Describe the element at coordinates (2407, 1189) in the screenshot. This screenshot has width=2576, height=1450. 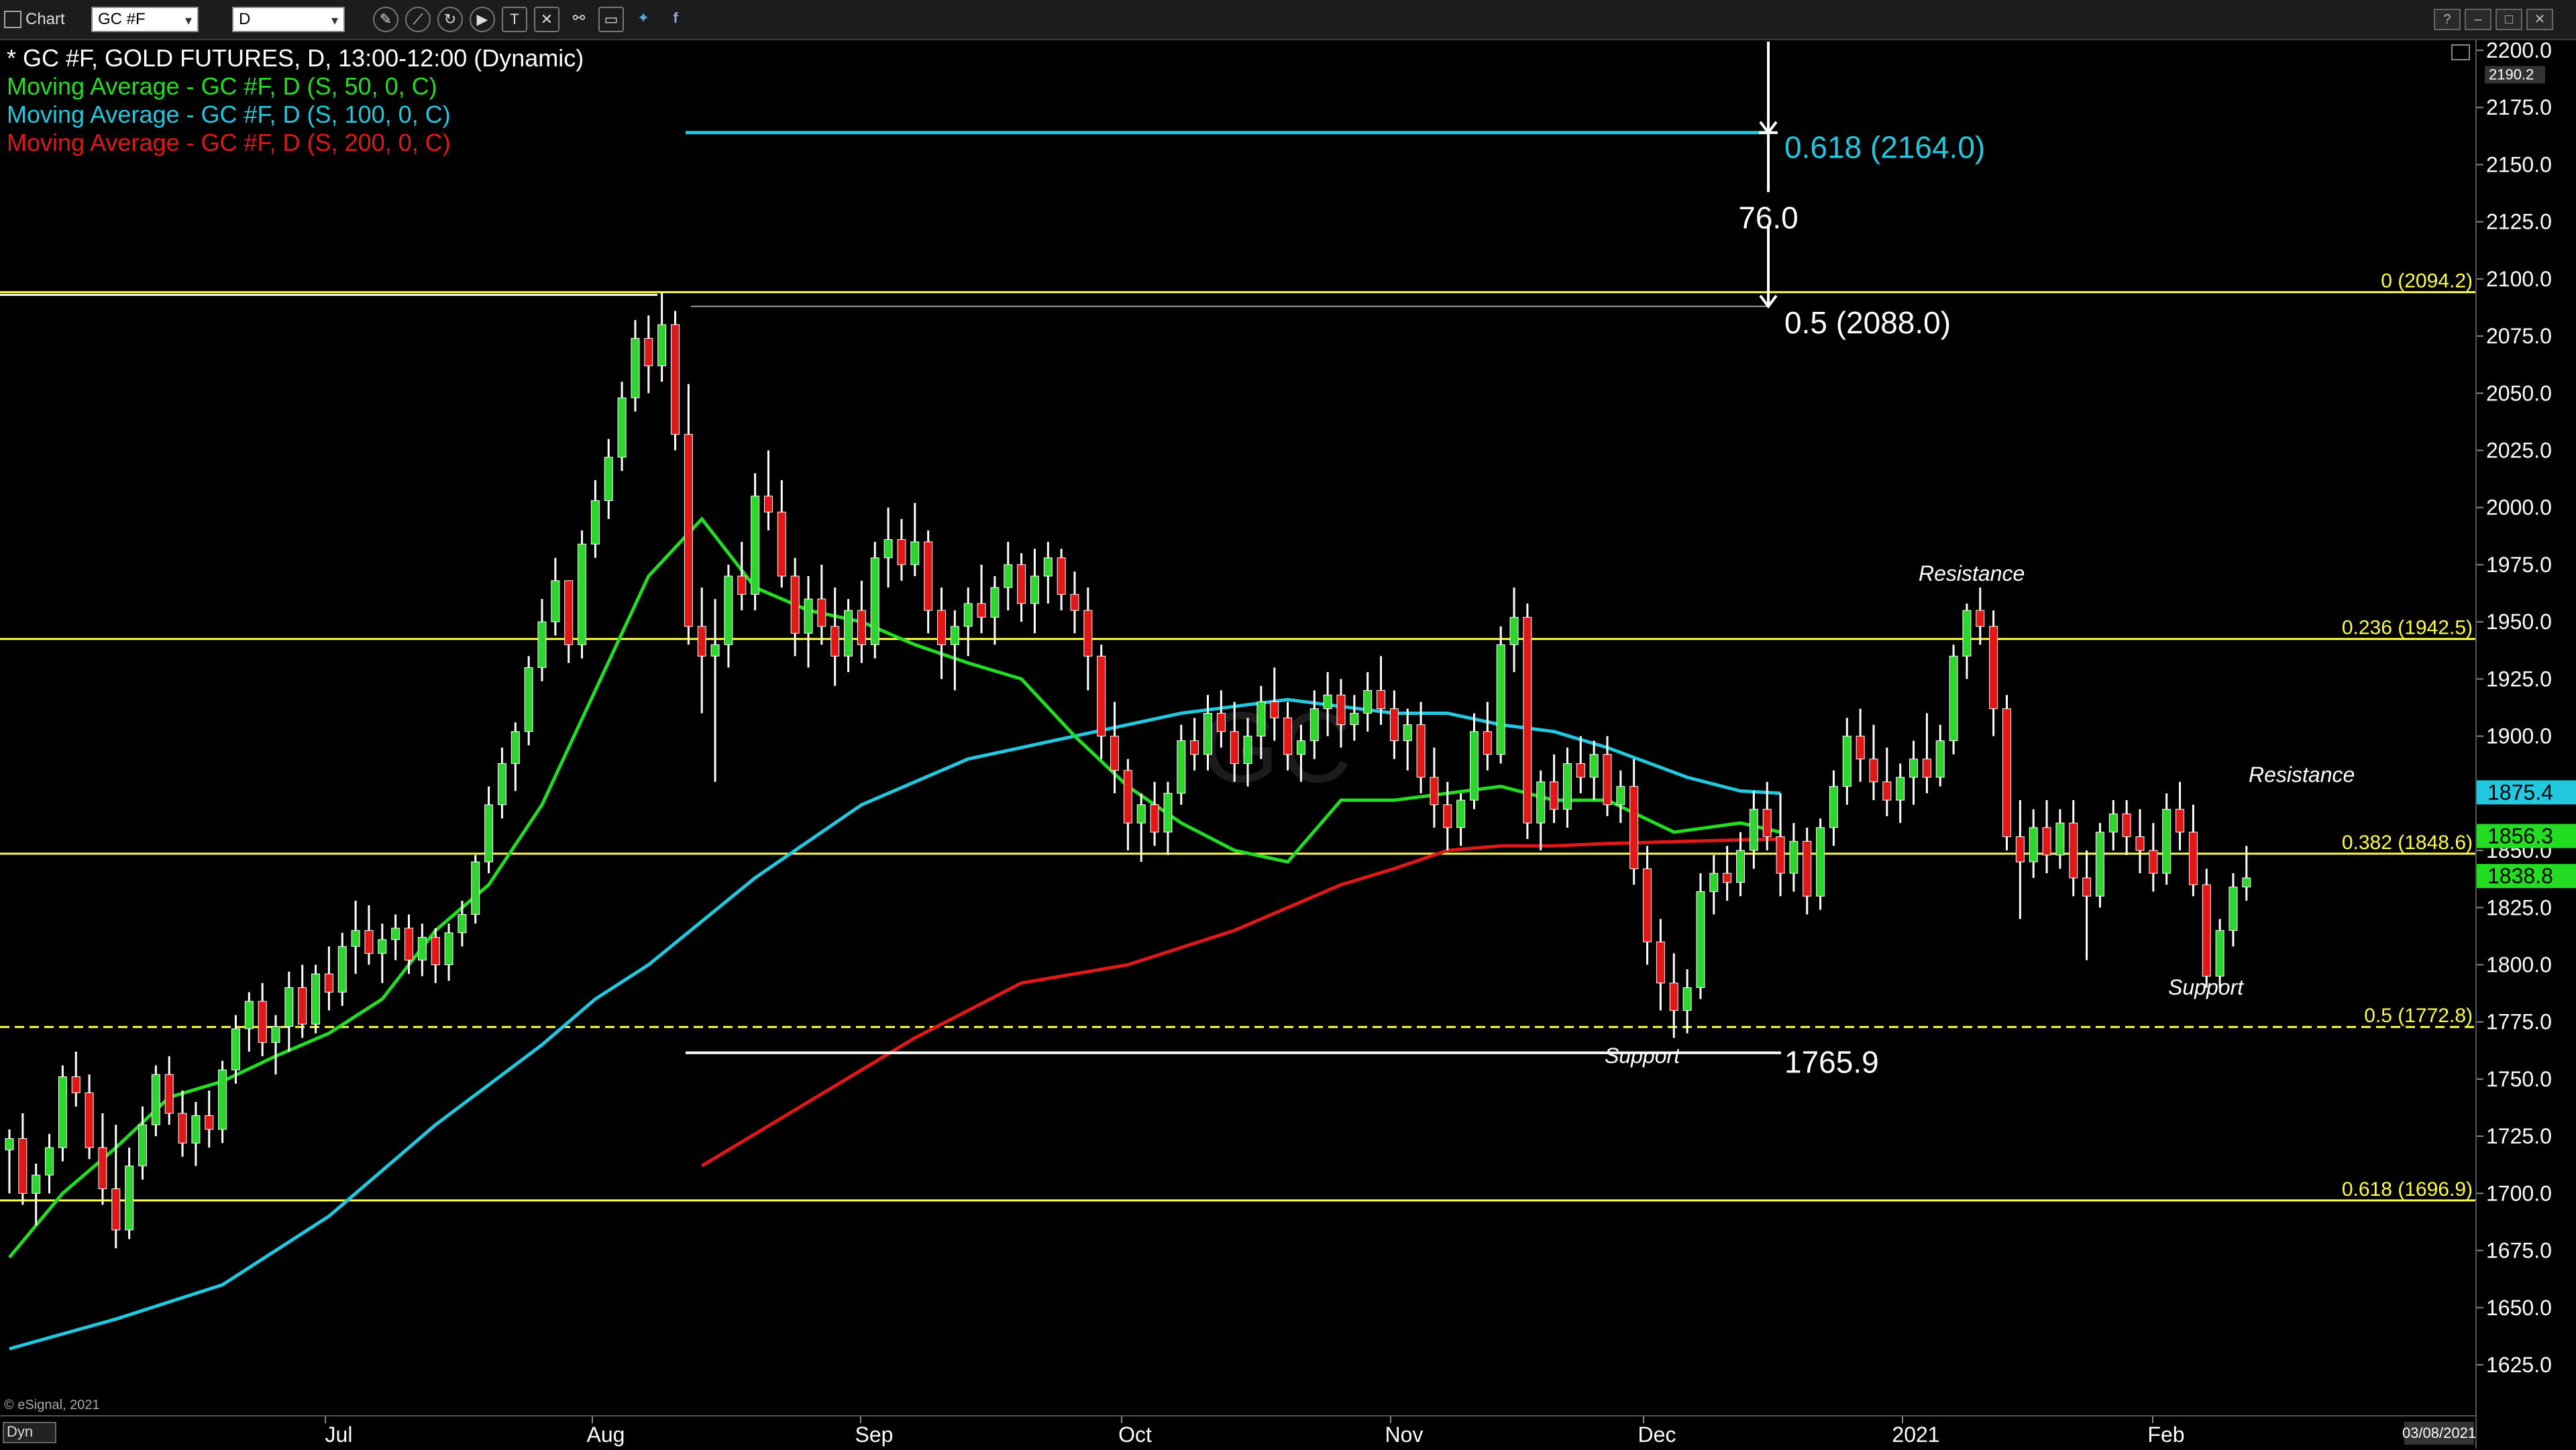
I see `fib-level-0618-label: 0.618 (1696.9)` at that location.